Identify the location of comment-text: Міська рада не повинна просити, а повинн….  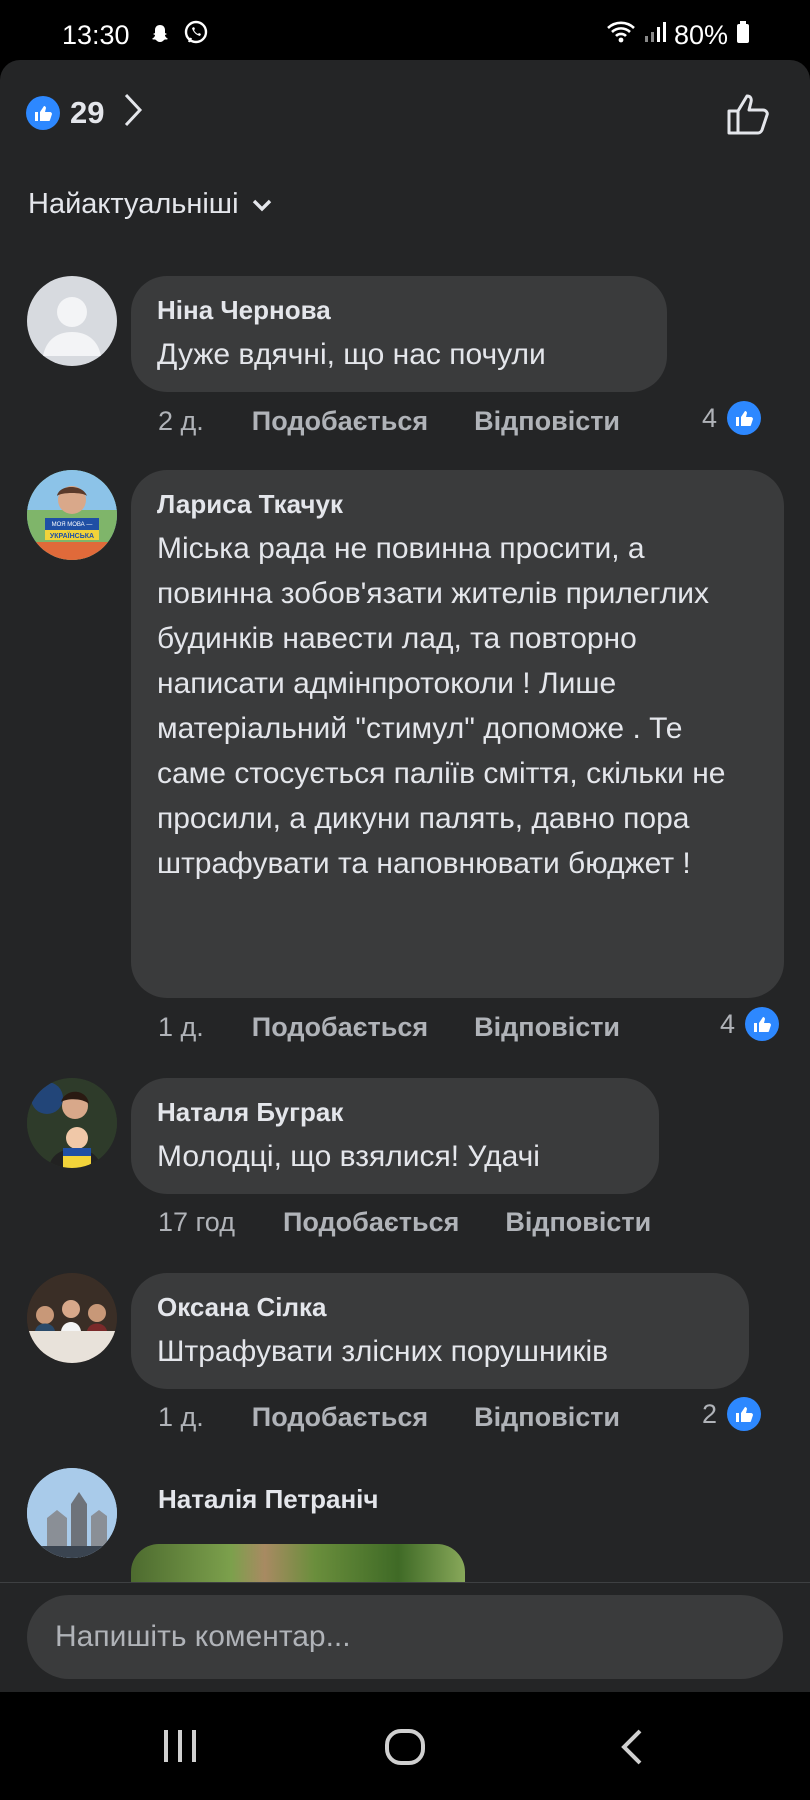
(441, 706).